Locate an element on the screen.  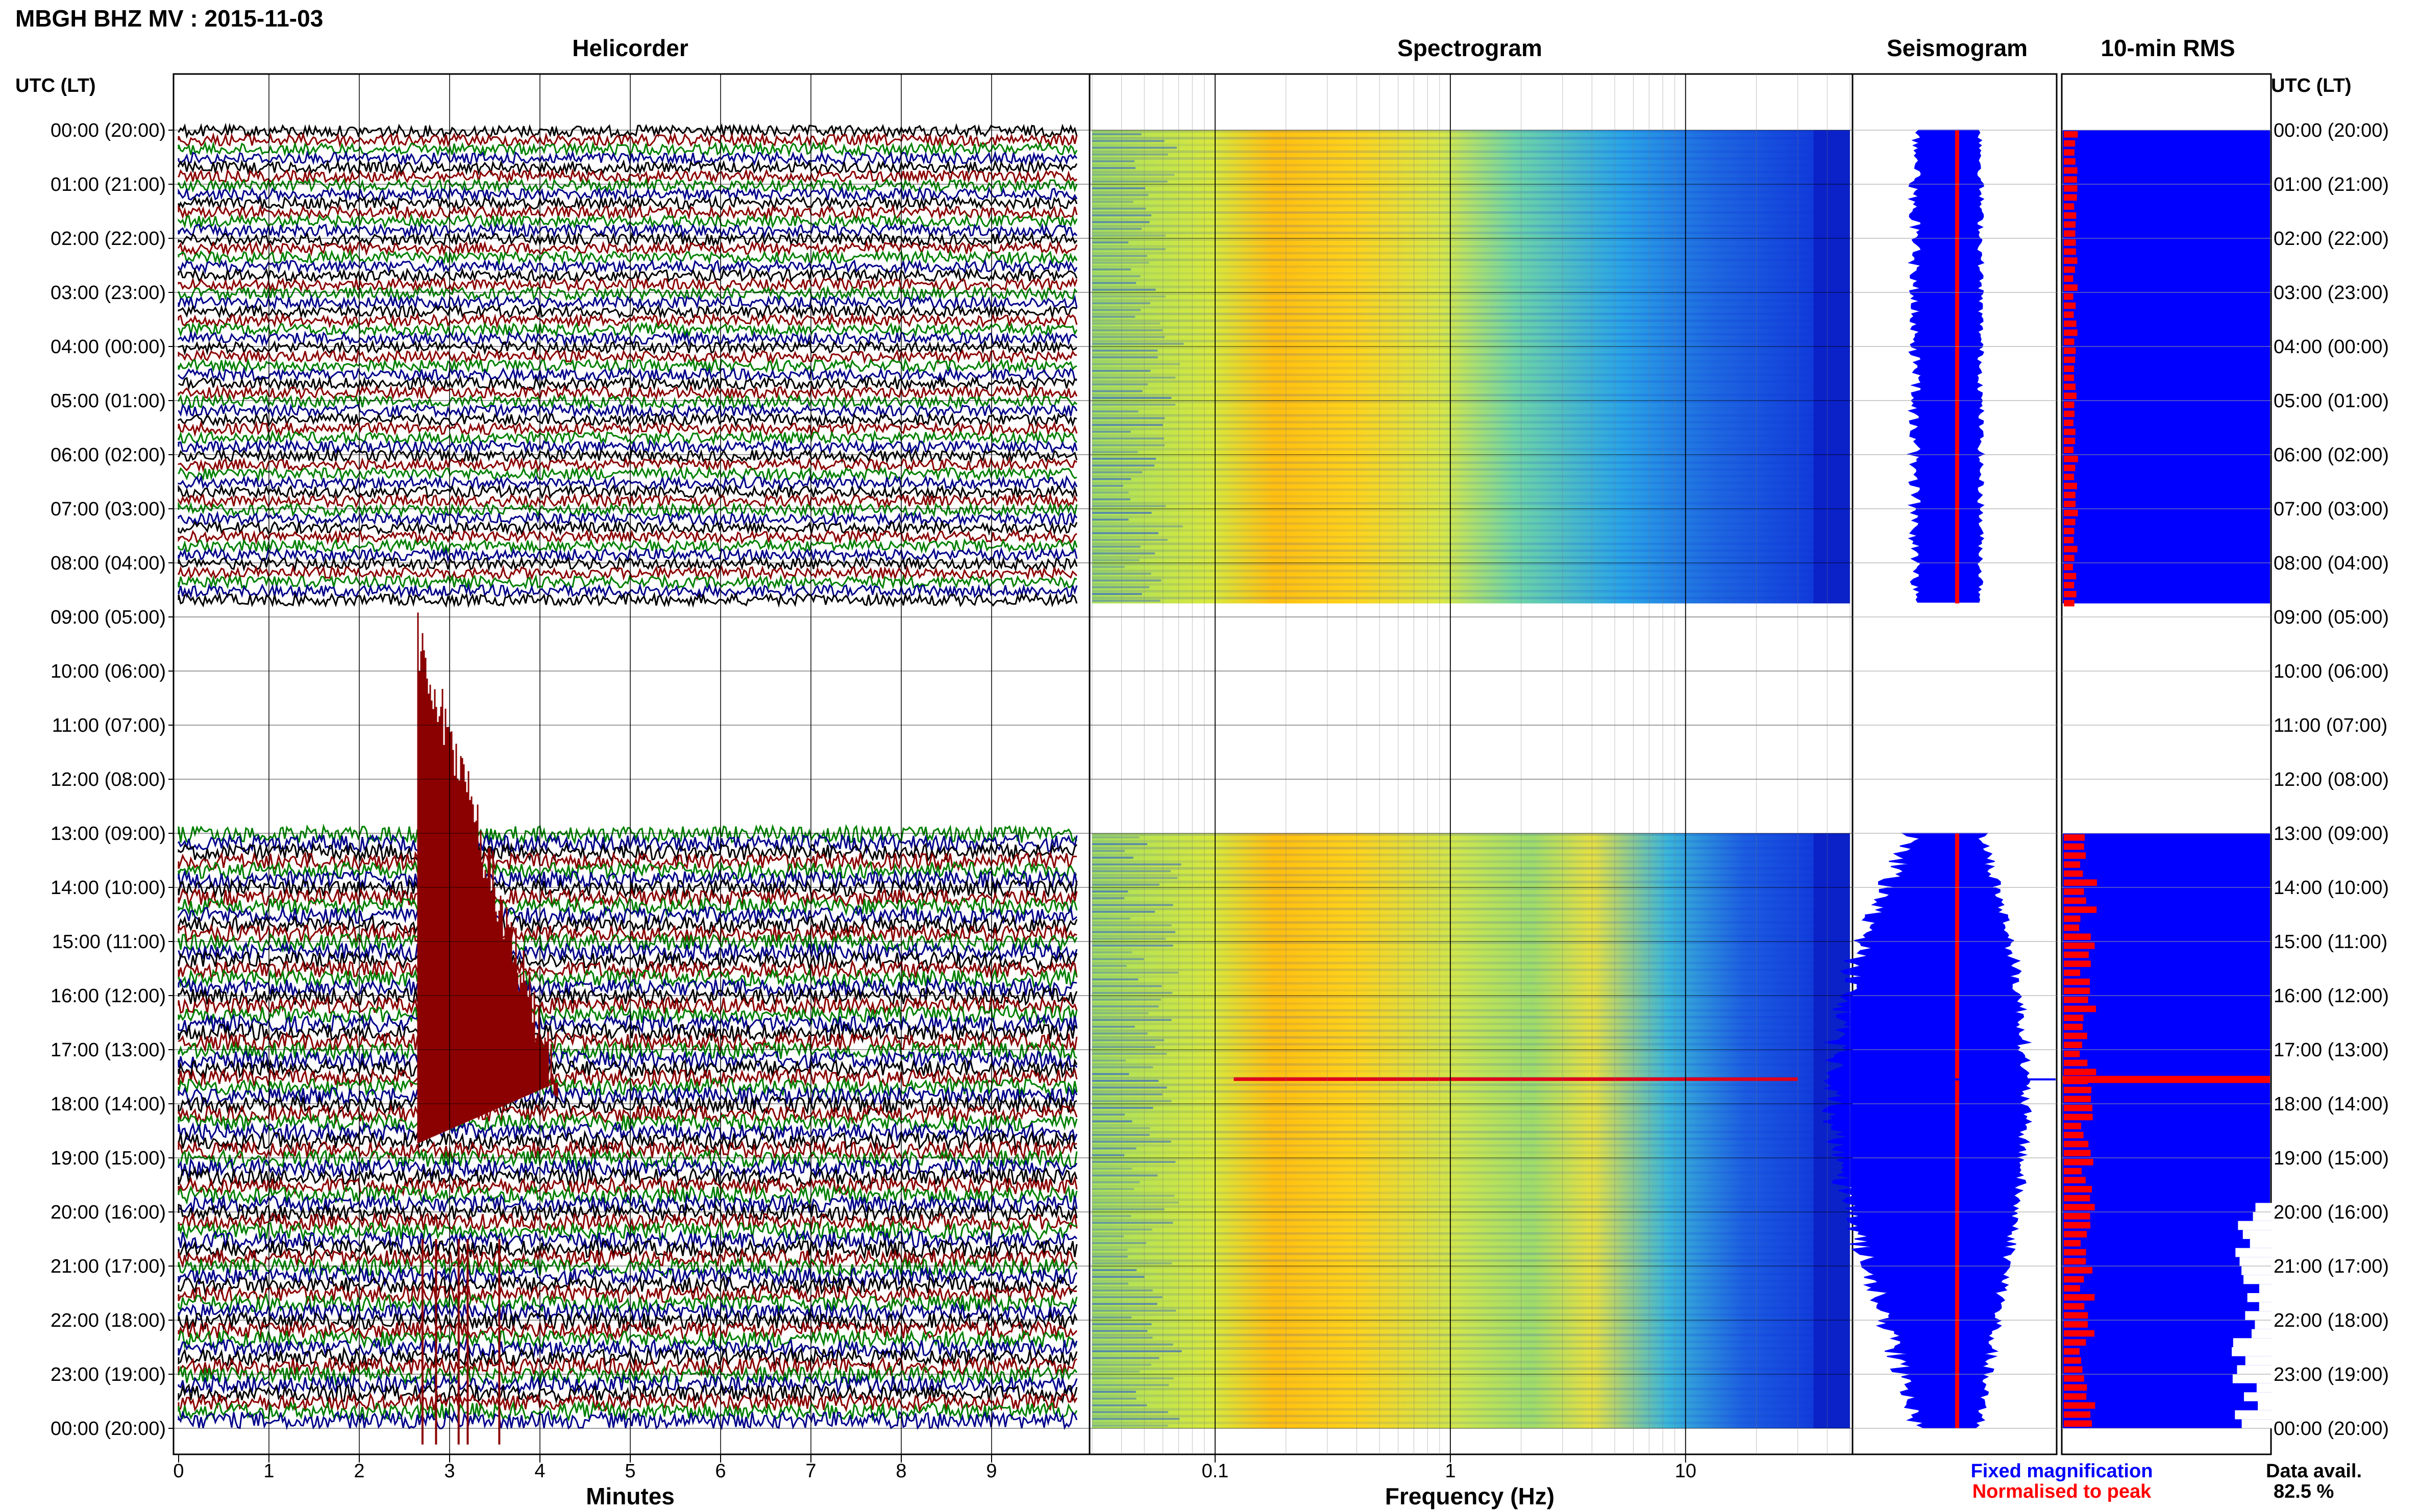
time-tick-label-left: 02:00 (22:00) is located at coordinates (108, 239).